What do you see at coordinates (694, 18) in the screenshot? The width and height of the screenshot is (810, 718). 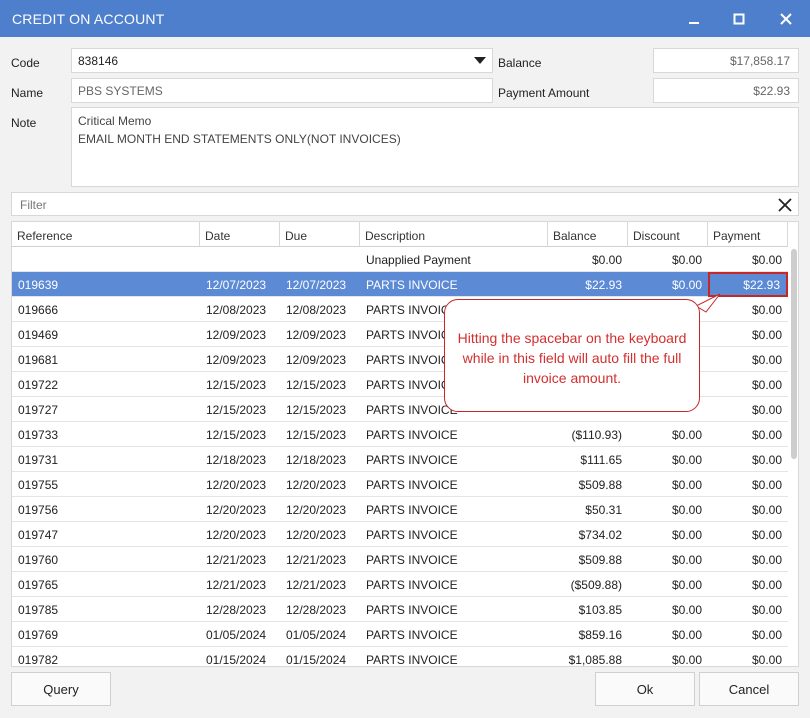 I see `minimize-button` at bounding box center [694, 18].